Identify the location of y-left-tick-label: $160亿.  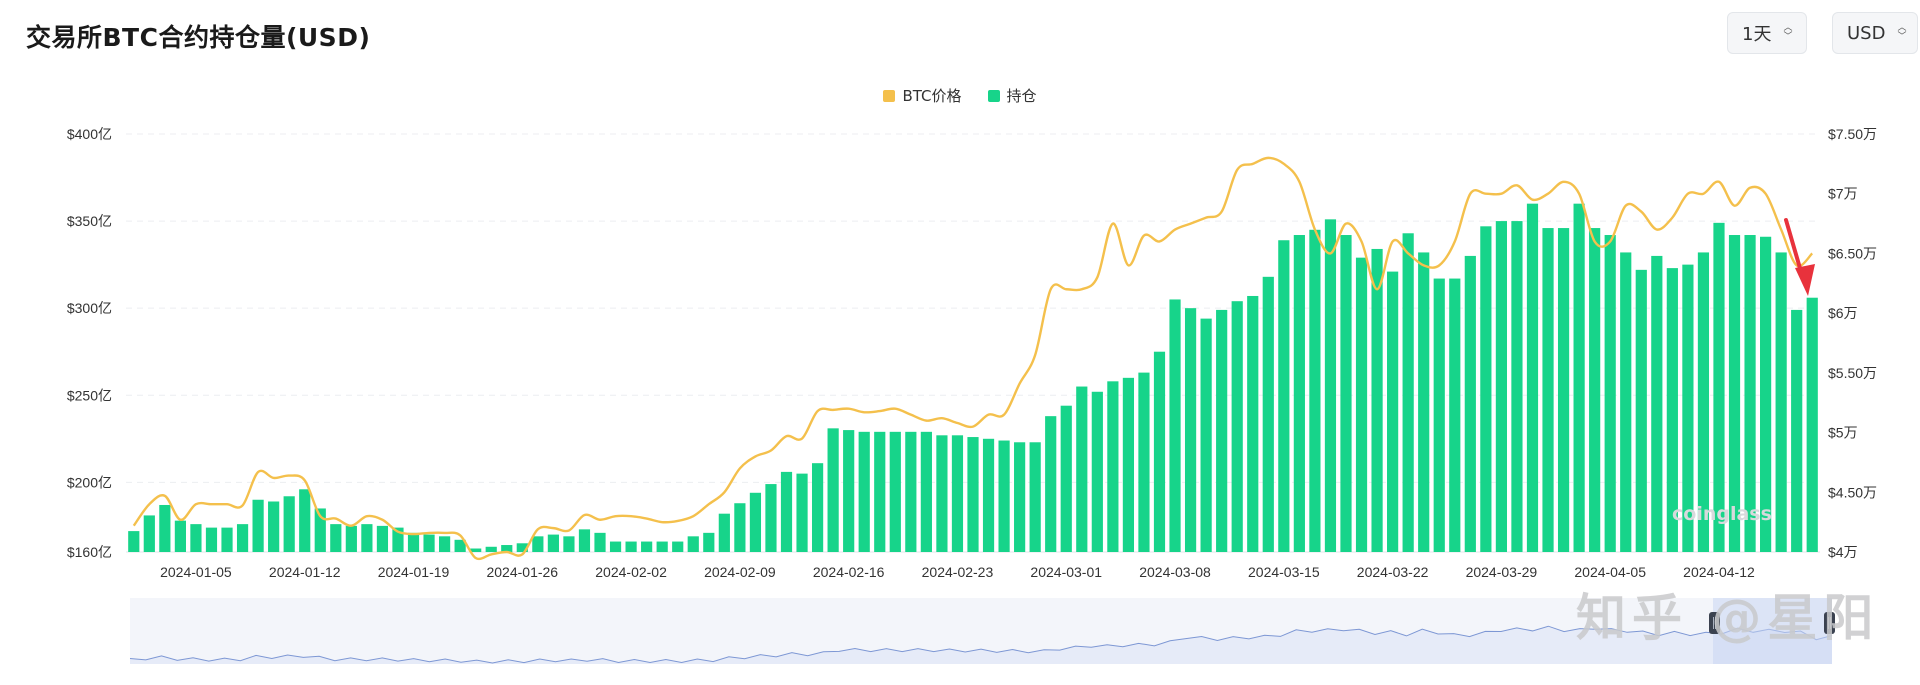
(89, 552).